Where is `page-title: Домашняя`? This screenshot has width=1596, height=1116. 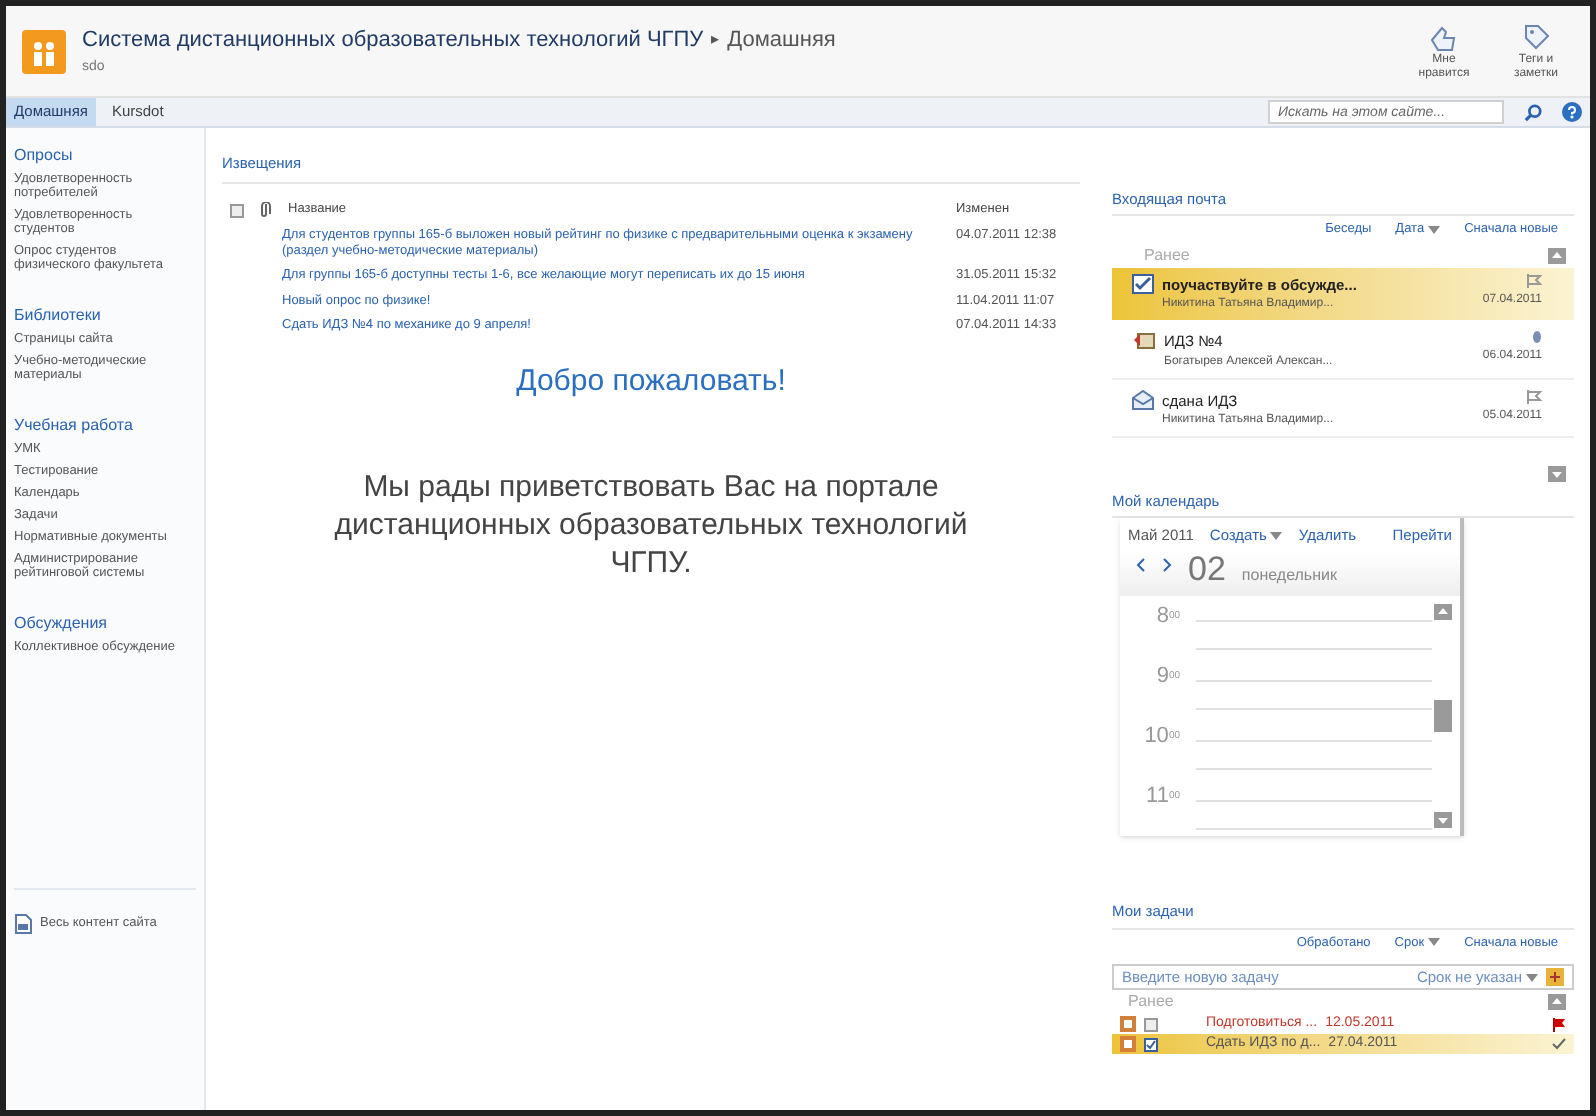 page-title: Домашняя is located at coordinates (781, 41).